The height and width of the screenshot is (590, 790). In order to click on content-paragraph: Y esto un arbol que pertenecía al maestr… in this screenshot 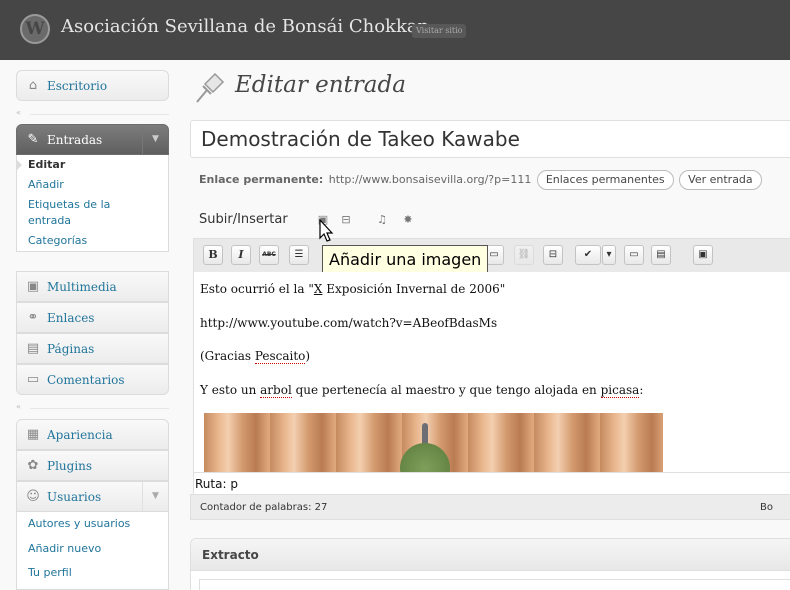, I will do `click(422, 390)`.